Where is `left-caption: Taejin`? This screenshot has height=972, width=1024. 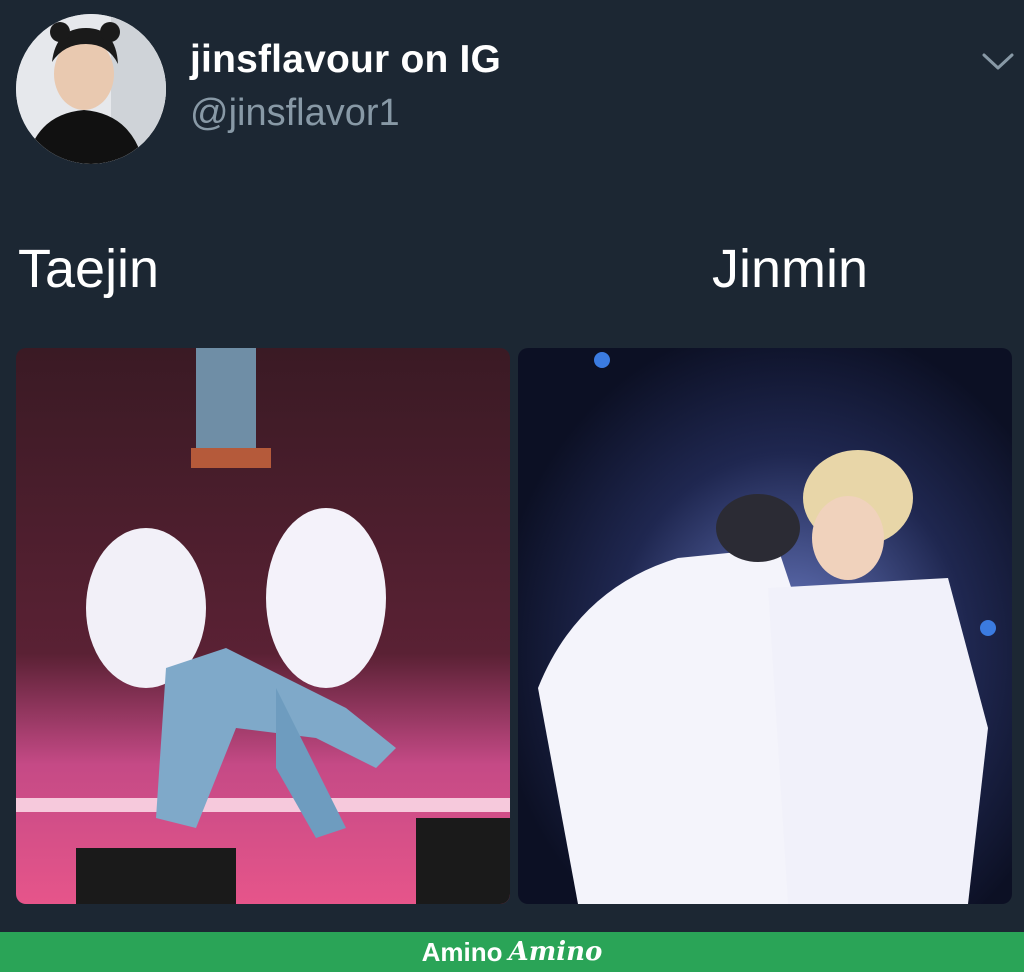
left-caption: Taejin is located at coordinates (89, 269).